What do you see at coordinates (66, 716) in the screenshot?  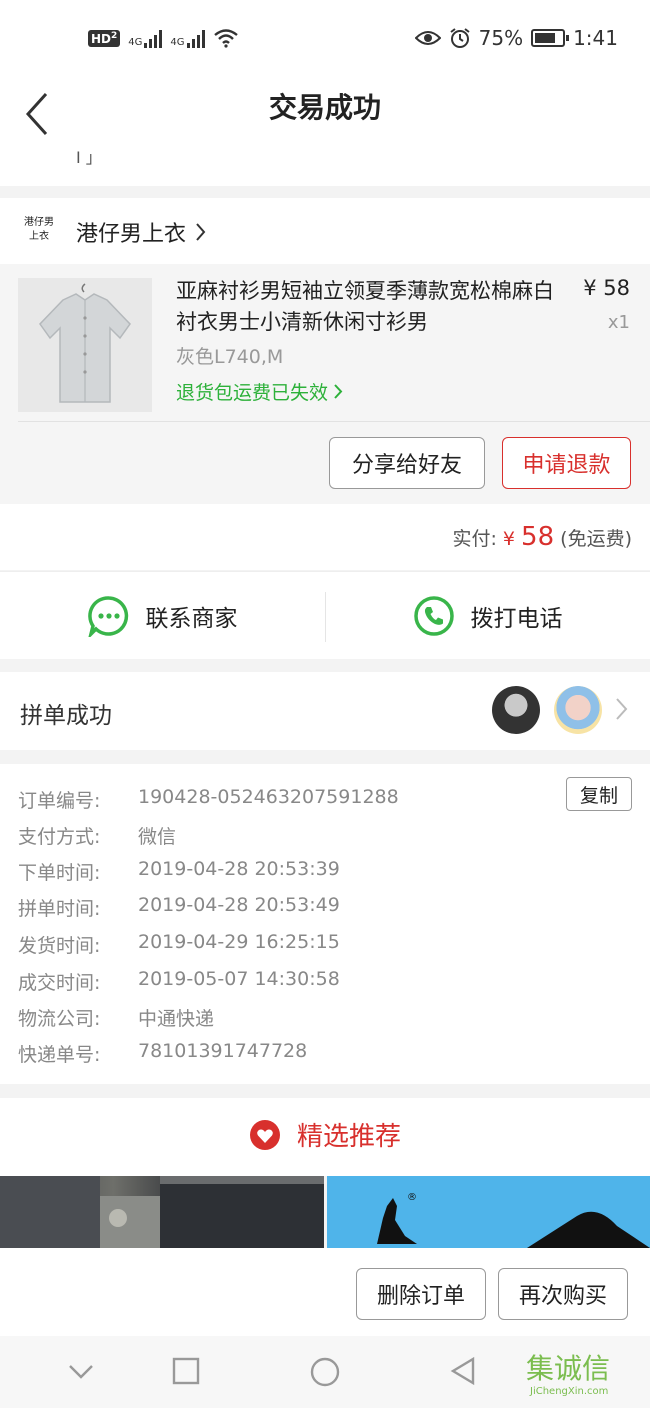 I see `group-buy-status: 拼单成功` at bounding box center [66, 716].